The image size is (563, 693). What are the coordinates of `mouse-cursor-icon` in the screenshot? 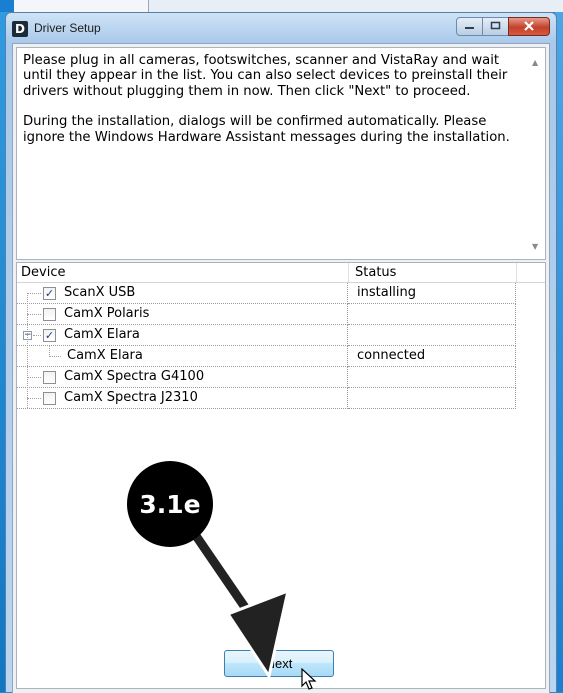 It's located at (309, 679).